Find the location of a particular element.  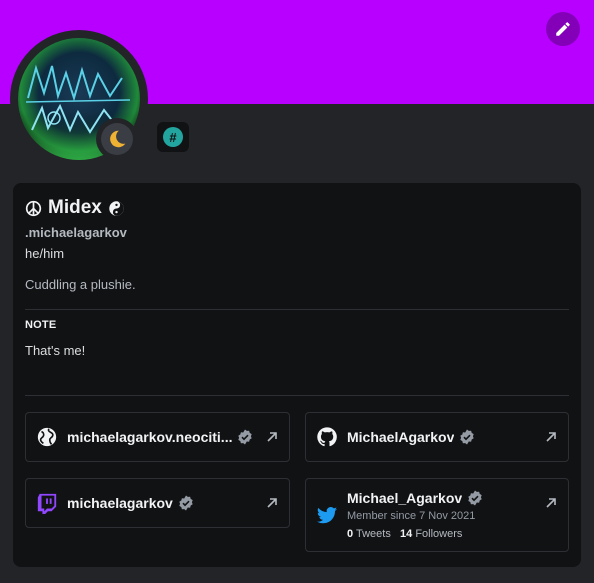

followers-label: Followers is located at coordinates (439, 534).